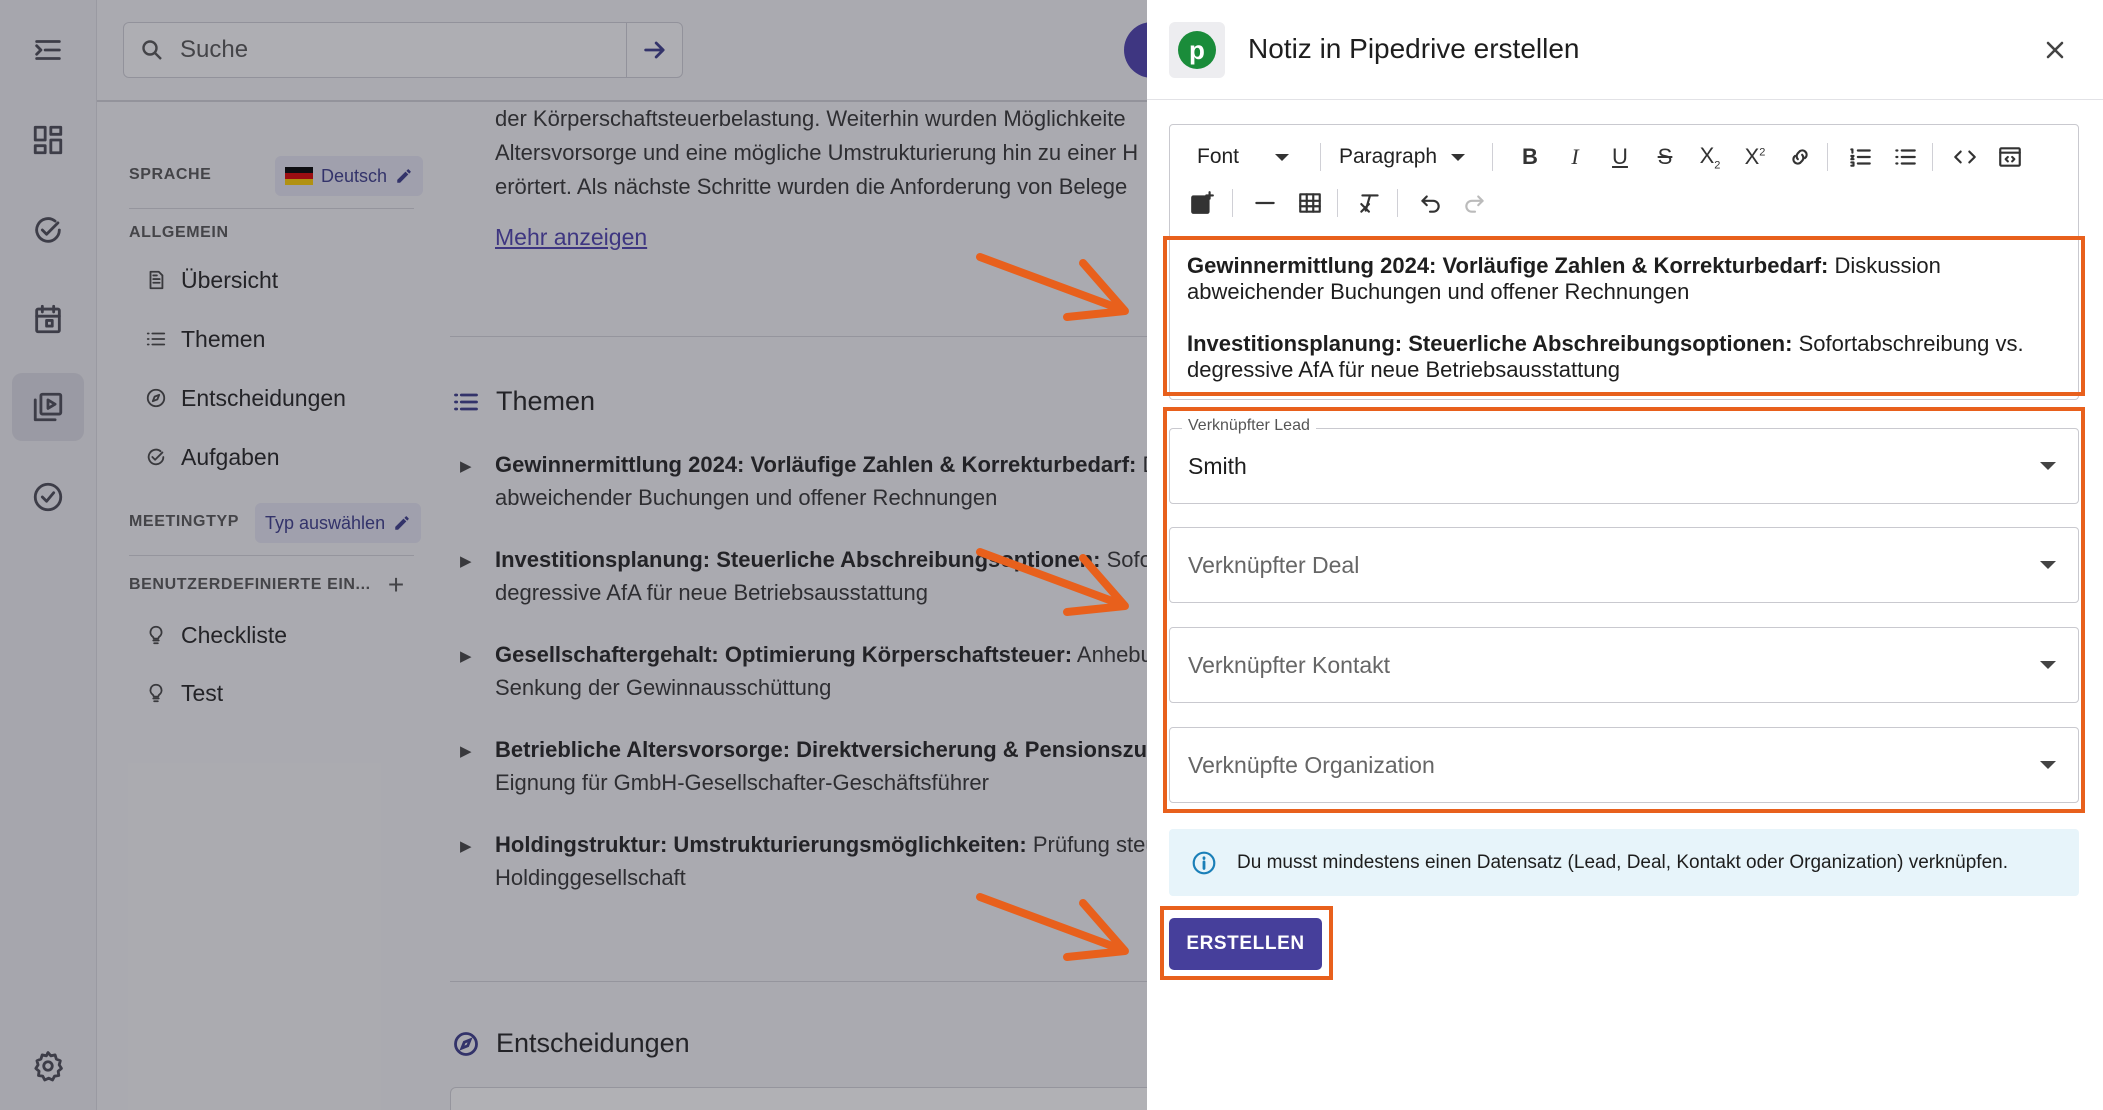  I want to click on ordered-list-button, so click(1860, 157).